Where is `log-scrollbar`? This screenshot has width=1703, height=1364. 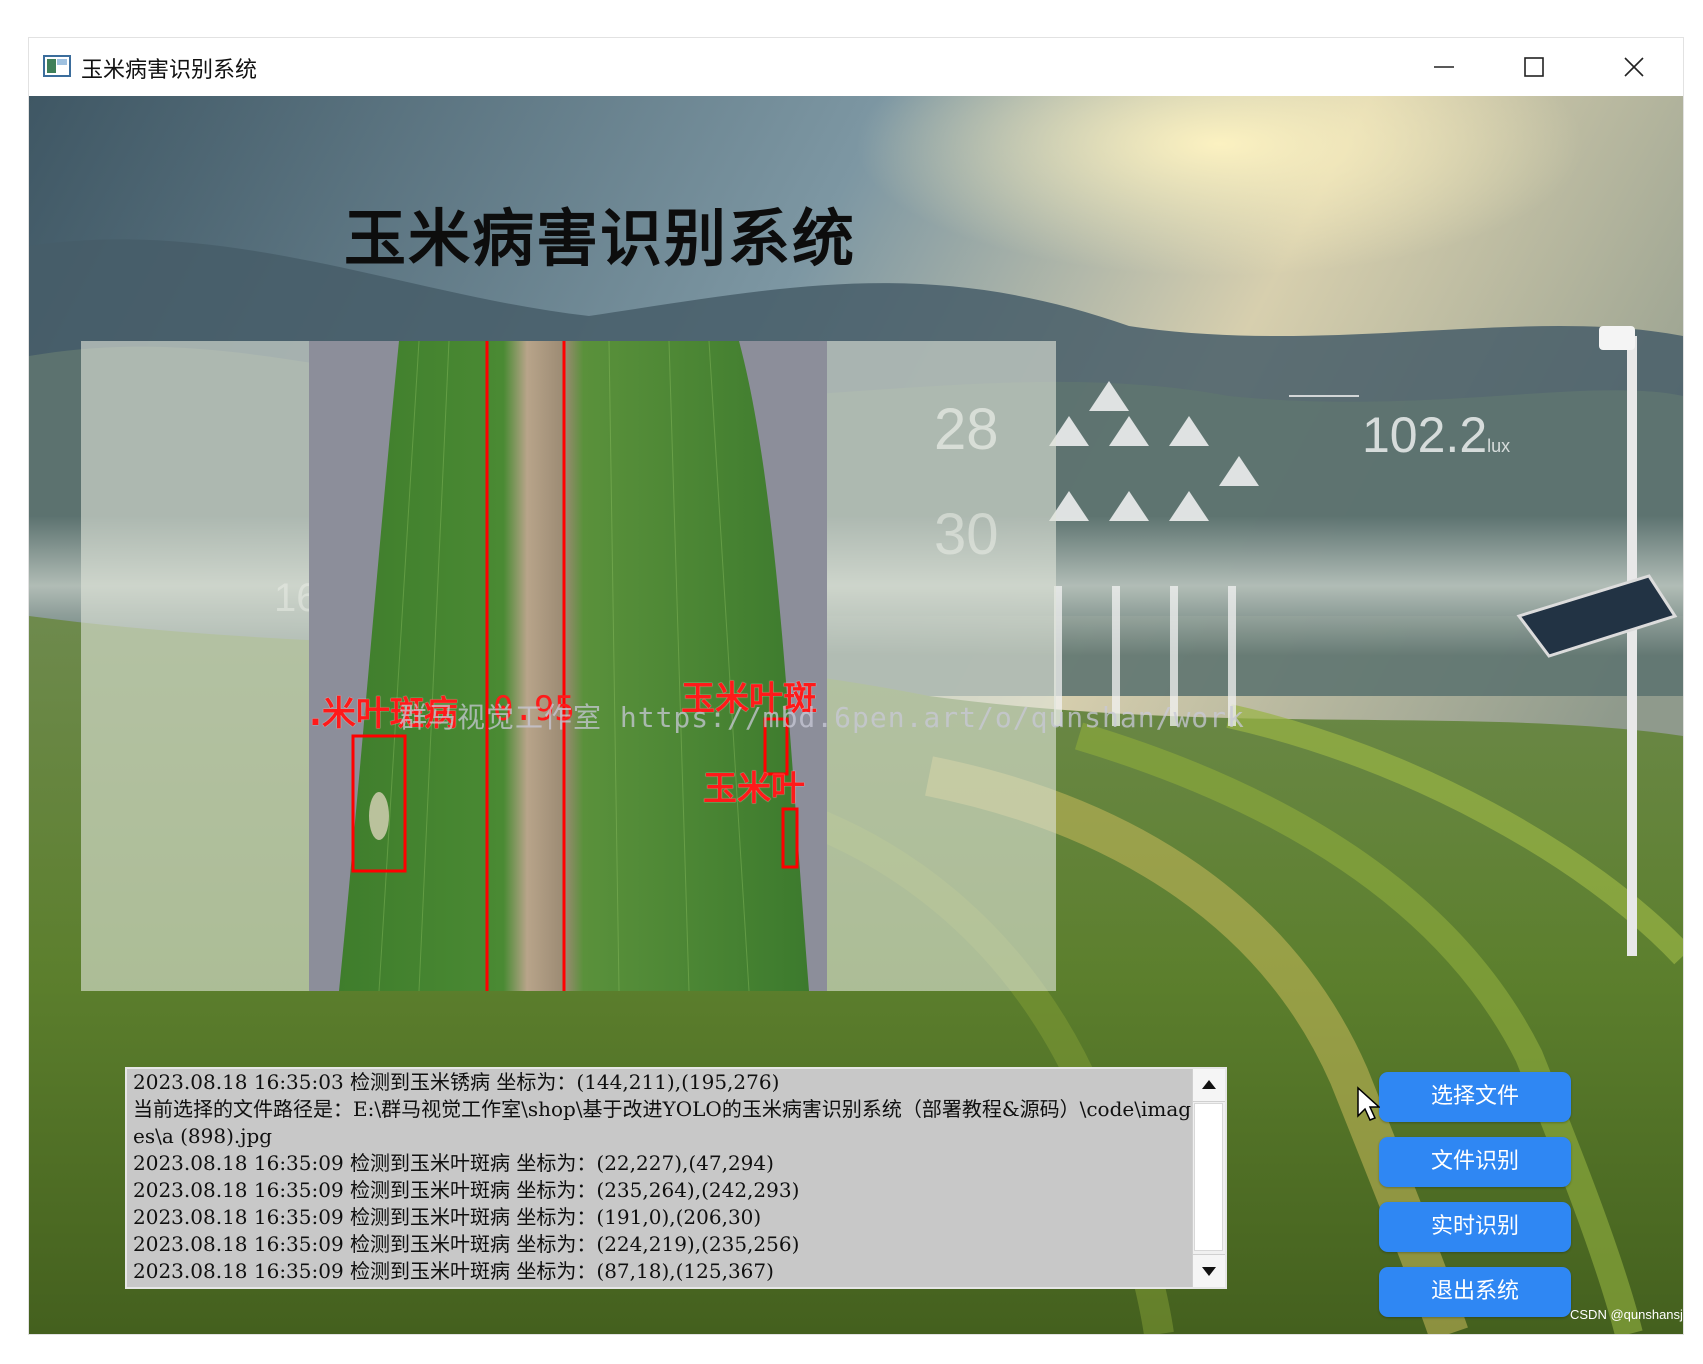
log-scrollbar is located at coordinates (1208, 1178).